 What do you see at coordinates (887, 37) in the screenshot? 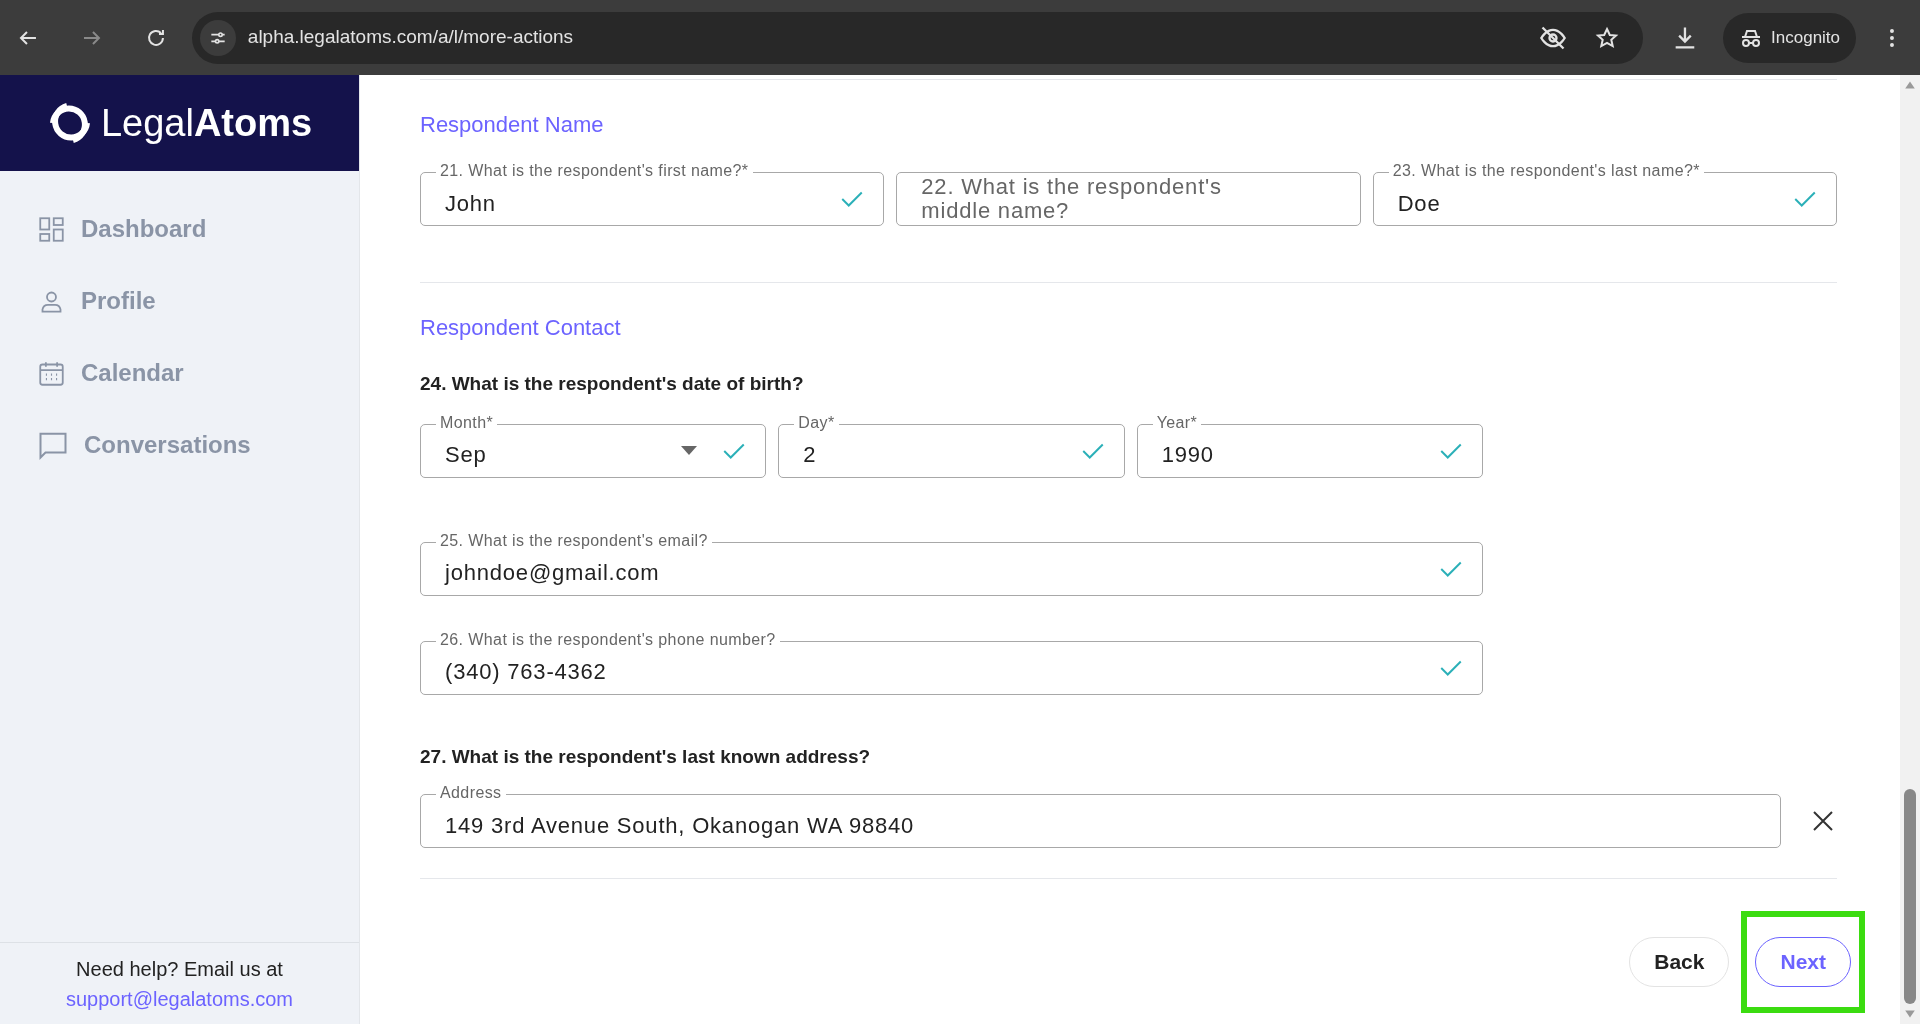
I see `url-text: alpha.legalatoms.com/a/l/more-actions` at bounding box center [887, 37].